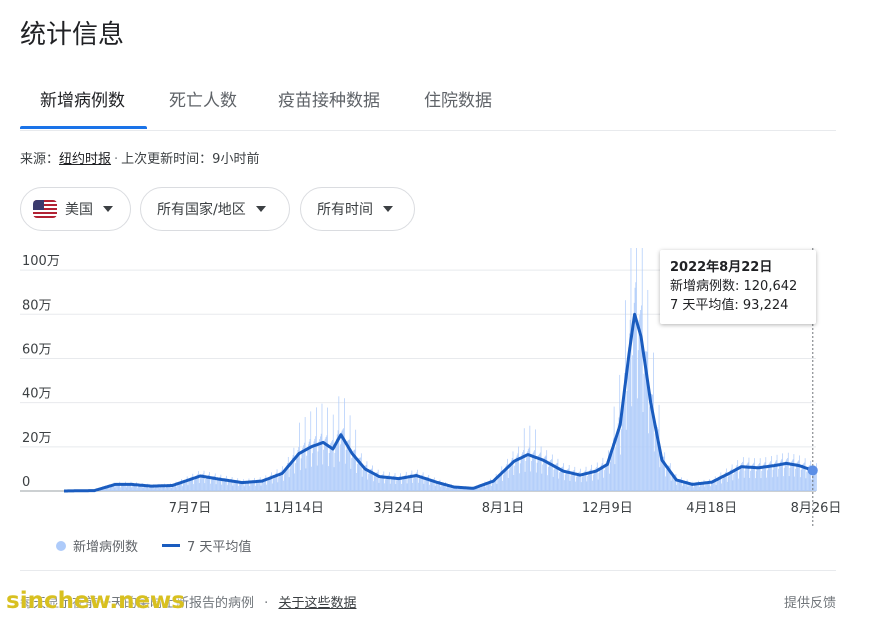 The height and width of the screenshot is (624, 890). Describe the element at coordinates (458, 98) in the screenshot. I see `tab-hospitalizations: 住院数据` at that location.